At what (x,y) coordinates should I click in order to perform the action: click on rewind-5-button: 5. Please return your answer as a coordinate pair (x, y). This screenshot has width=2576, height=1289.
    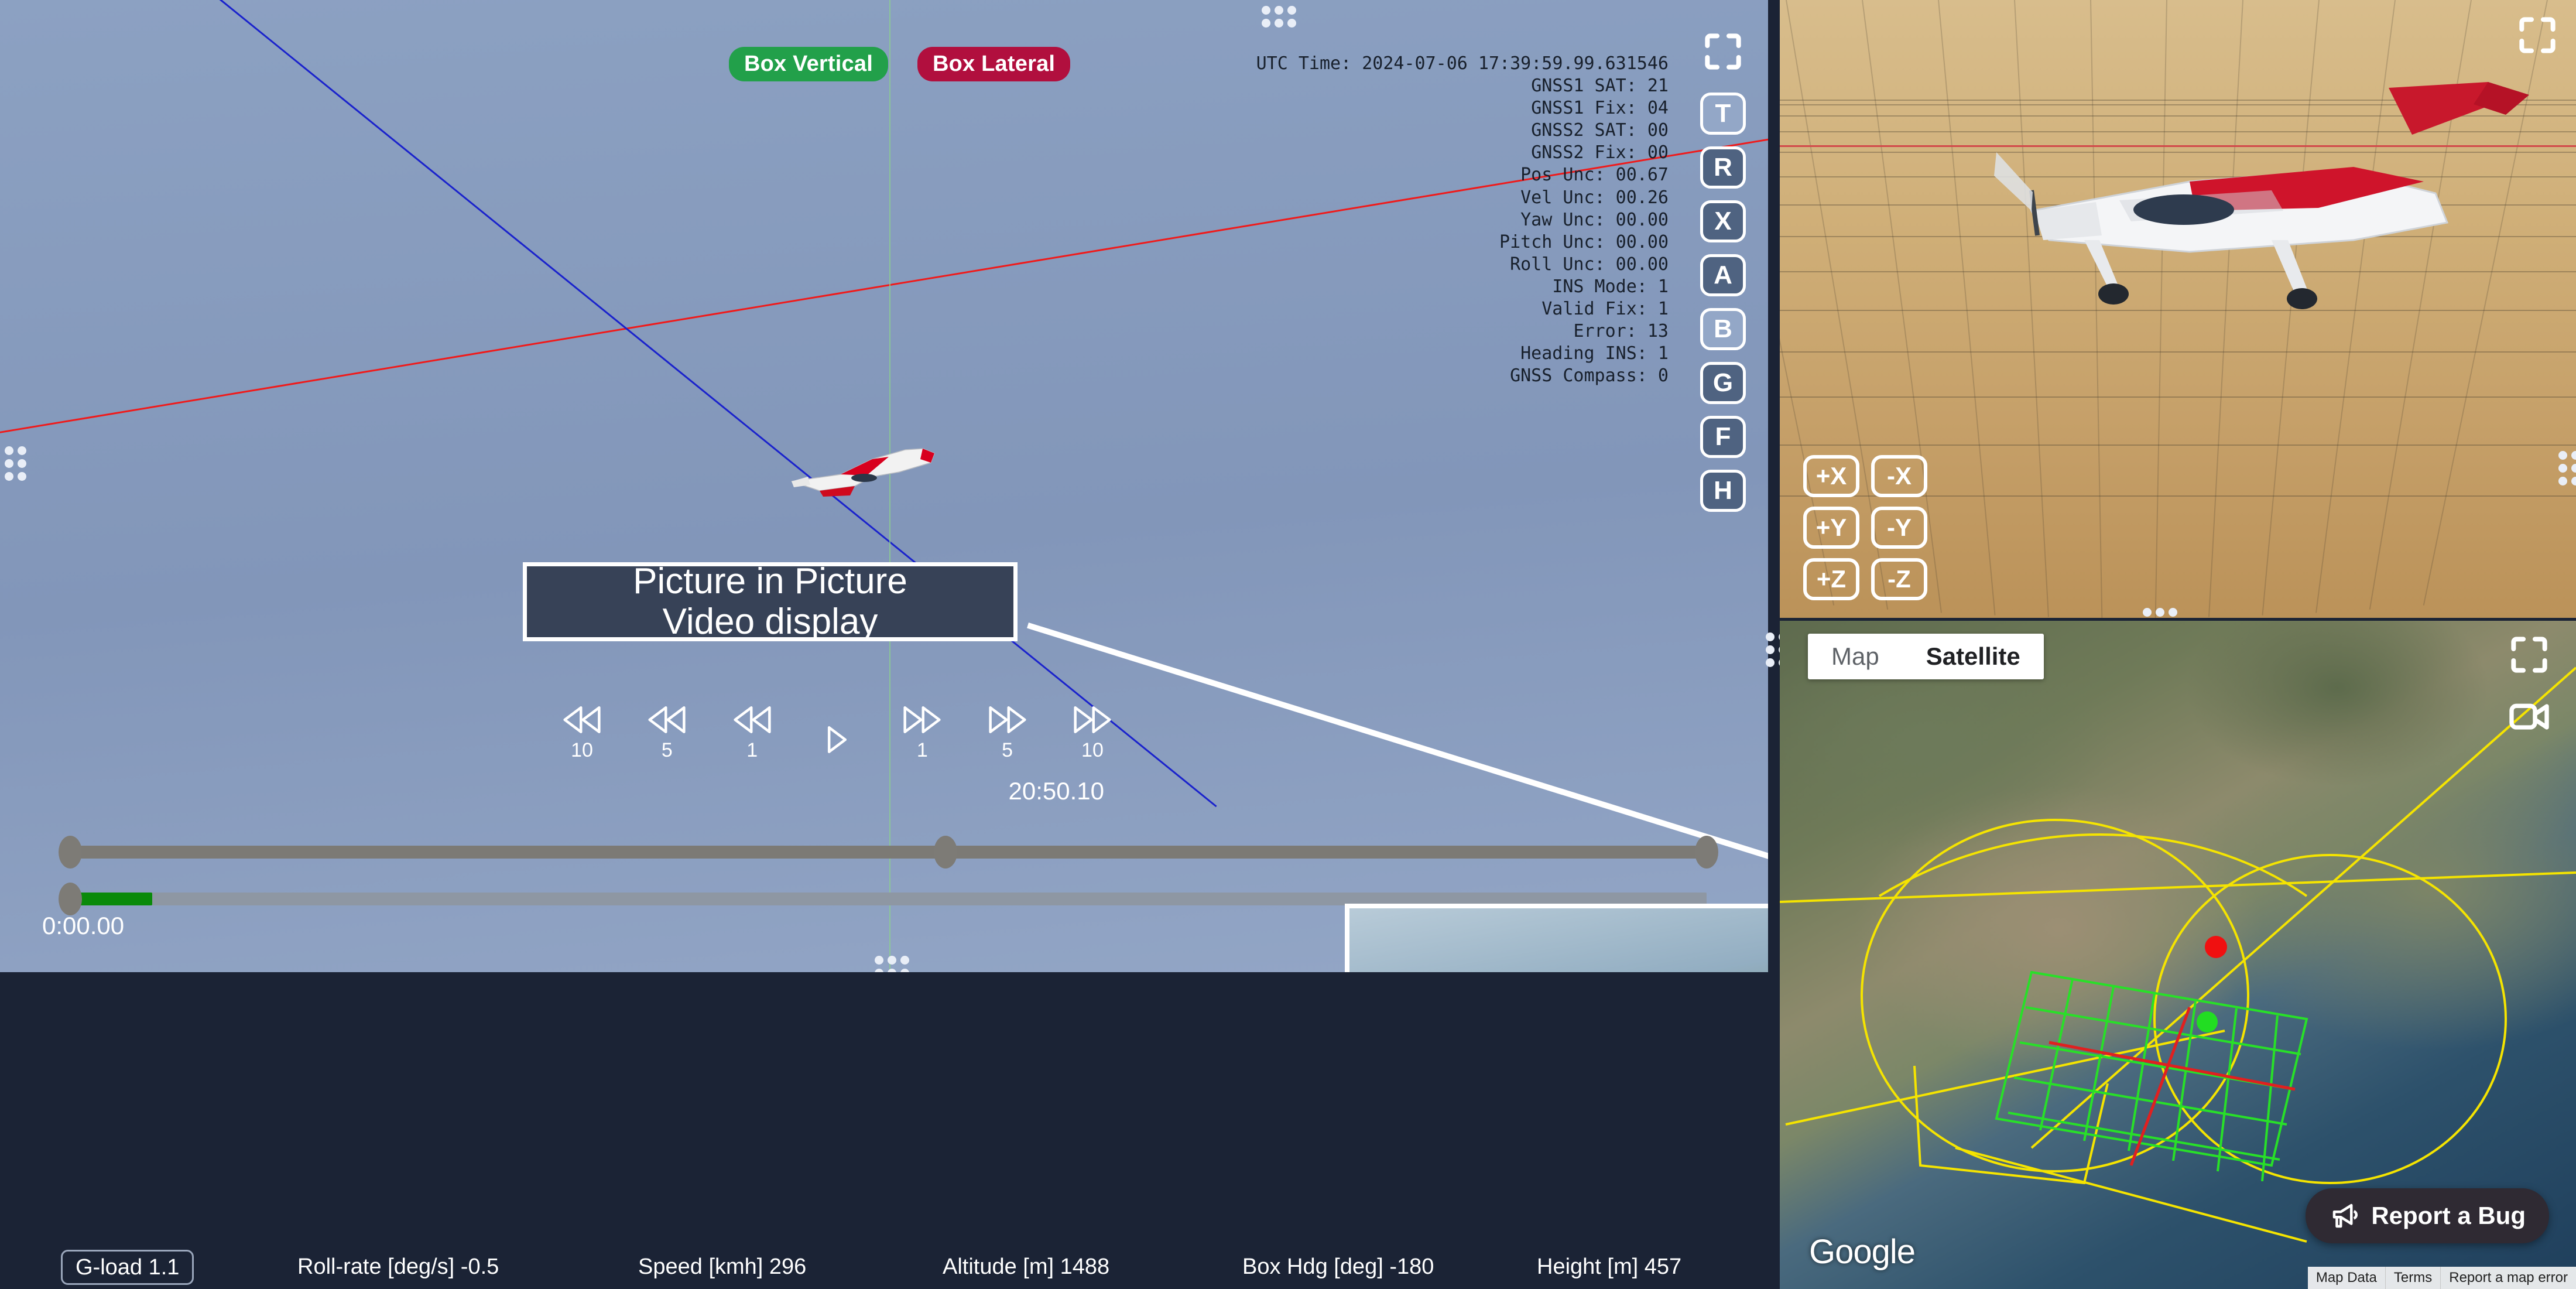
    Looking at the image, I should click on (666, 732).